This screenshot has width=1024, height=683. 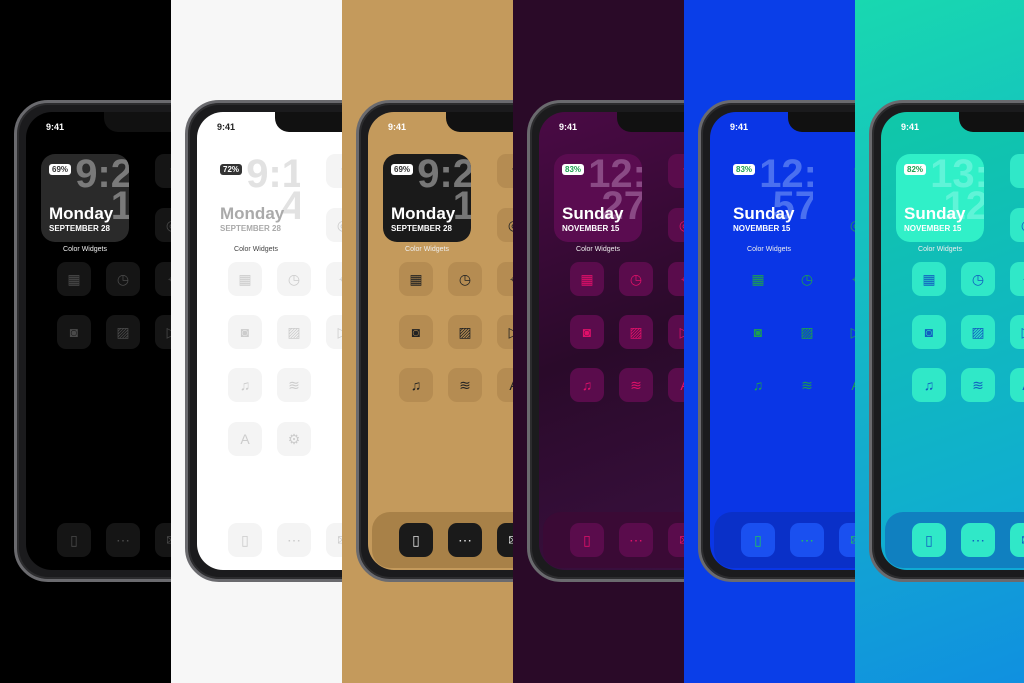 What do you see at coordinates (940, 198) in the screenshot?
I see `clock-widget: 13:12 82% Sunday NOVEMBER 15` at bounding box center [940, 198].